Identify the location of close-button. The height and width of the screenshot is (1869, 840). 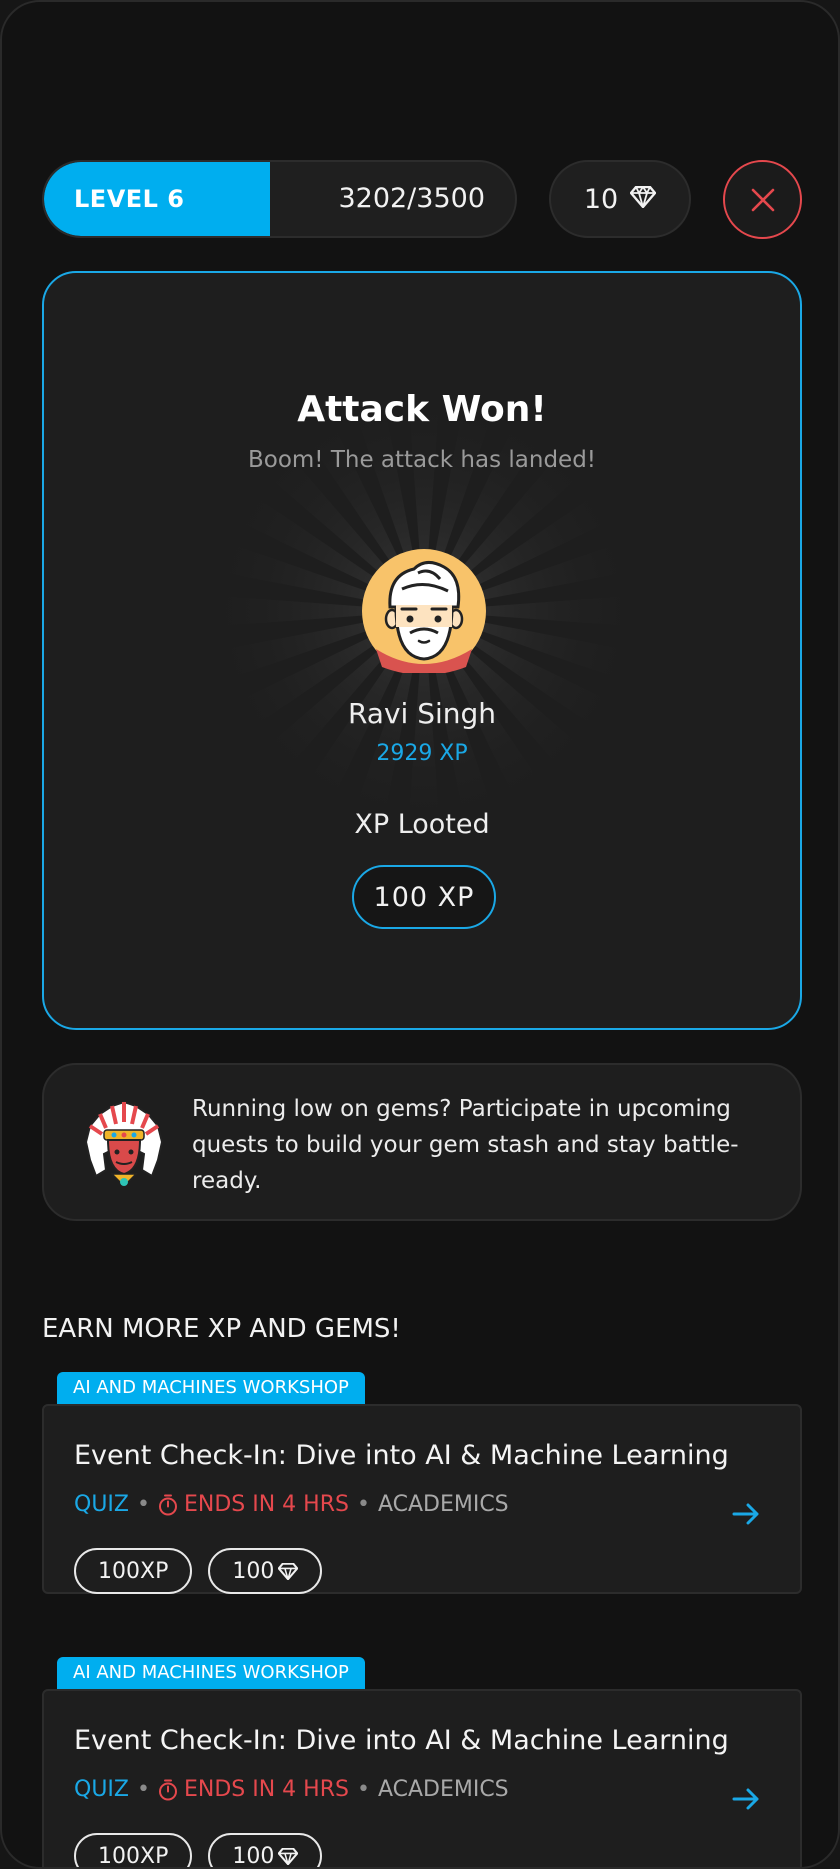
(762, 199).